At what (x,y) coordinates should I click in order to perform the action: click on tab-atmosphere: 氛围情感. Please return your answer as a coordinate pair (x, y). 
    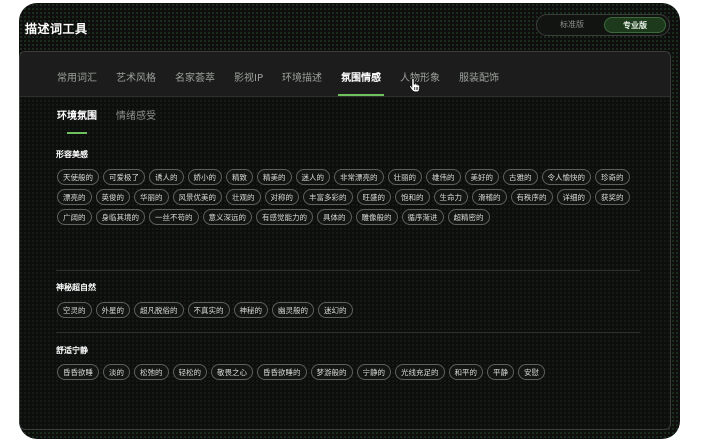
    Looking at the image, I should click on (361, 76).